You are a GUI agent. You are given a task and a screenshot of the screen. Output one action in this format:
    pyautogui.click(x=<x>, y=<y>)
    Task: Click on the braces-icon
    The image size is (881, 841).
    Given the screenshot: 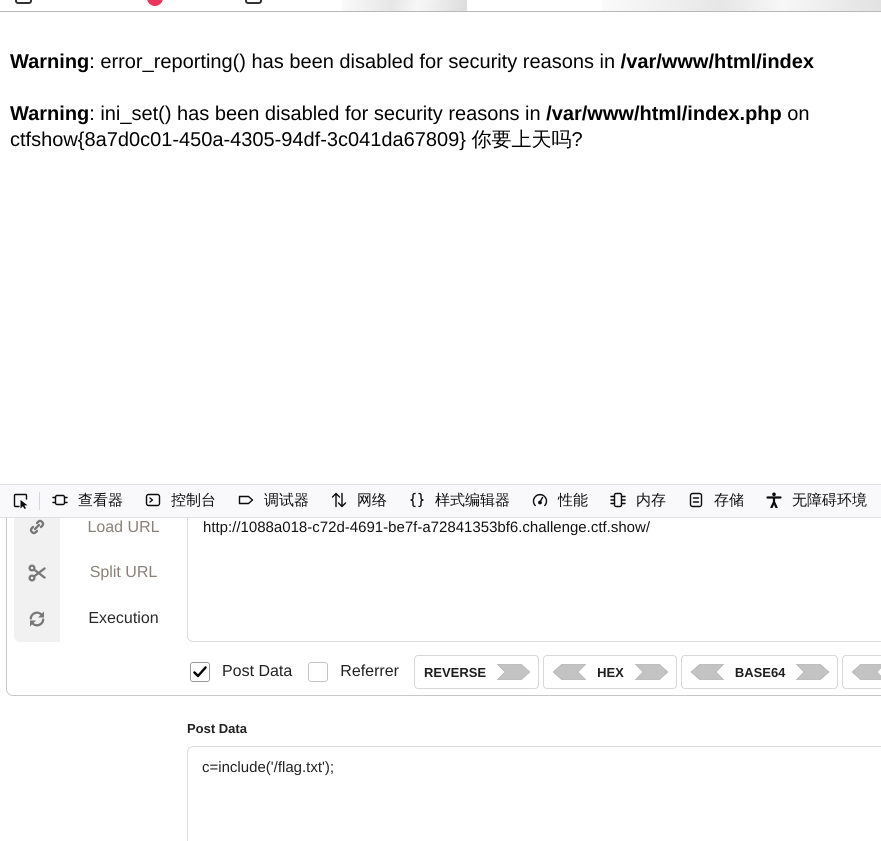 What is the action you would take?
    pyautogui.click(x=417, y=500)
    